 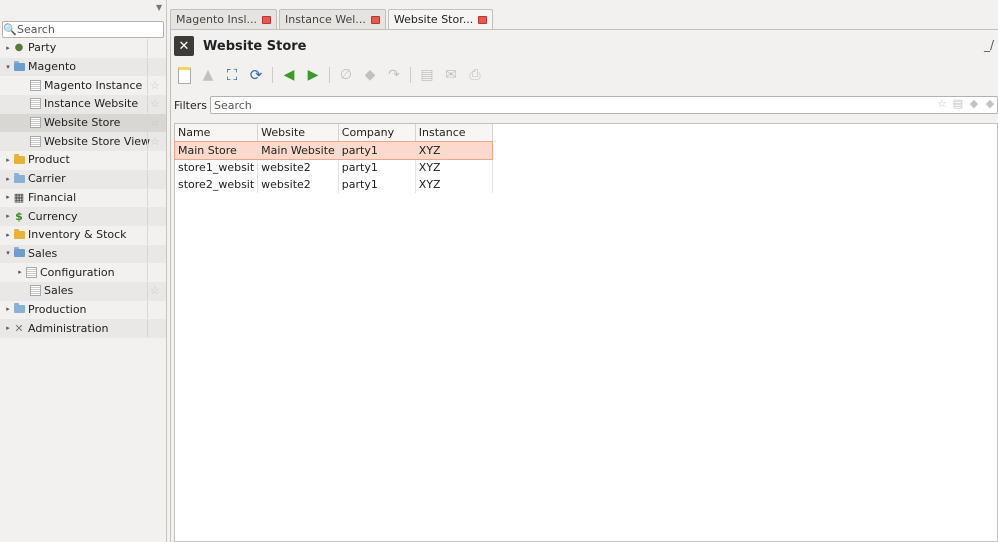 I want to click on sidebar-search: 🔍, so click(x=83, y=29).